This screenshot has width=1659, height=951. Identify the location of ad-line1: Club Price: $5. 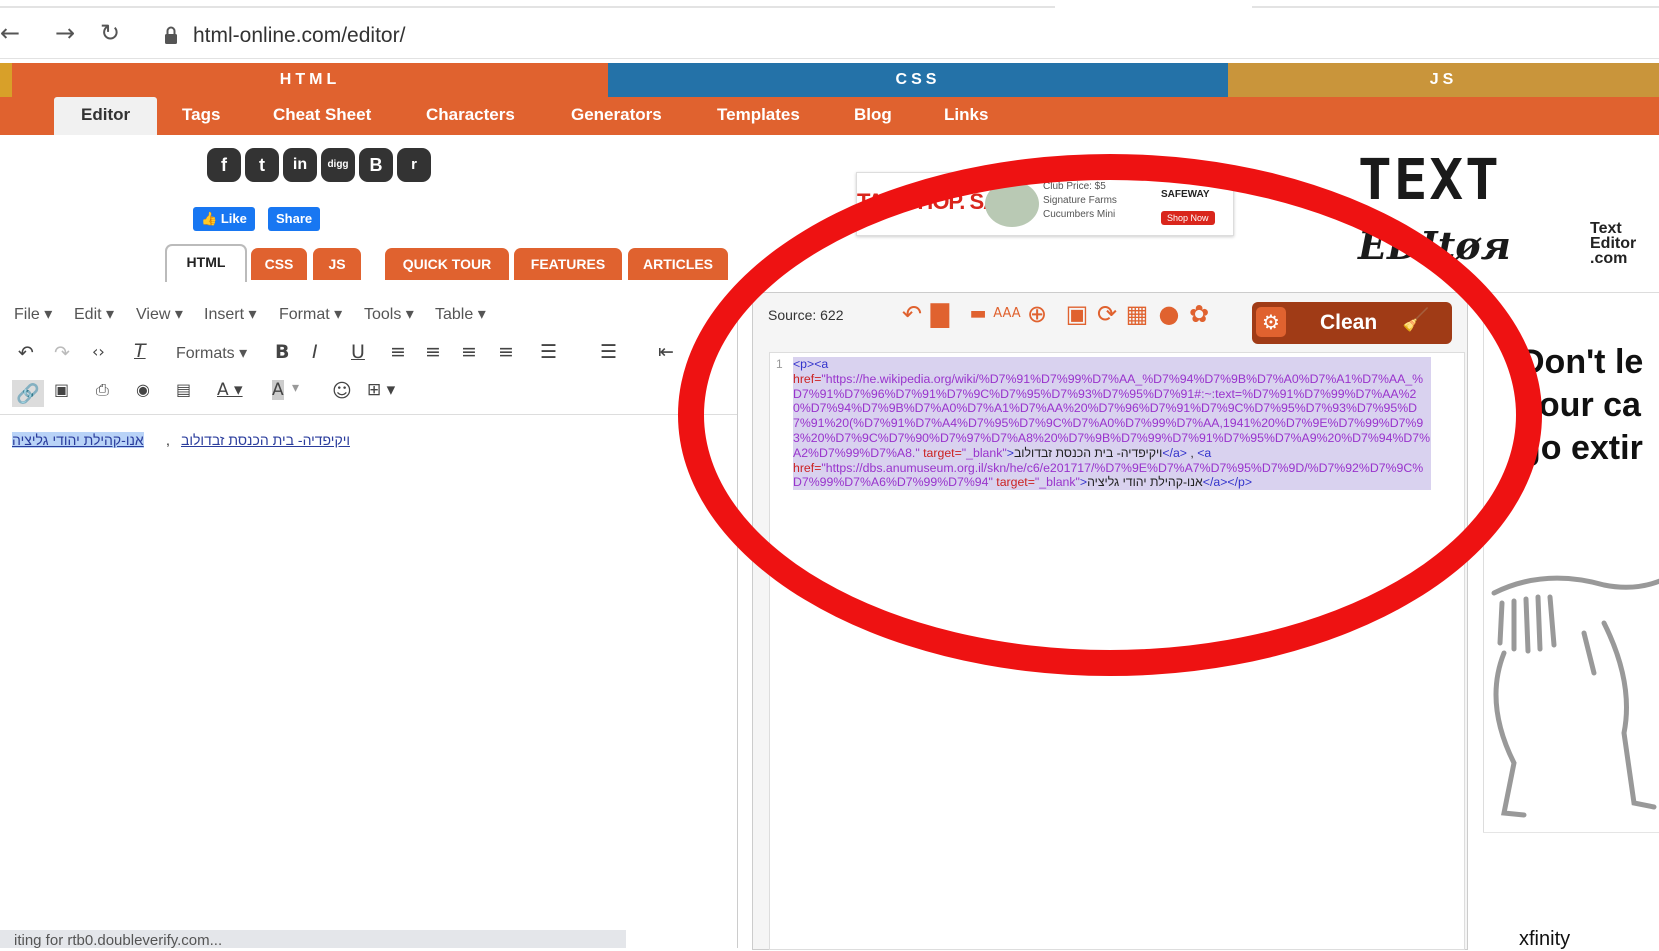
(1074, 186).